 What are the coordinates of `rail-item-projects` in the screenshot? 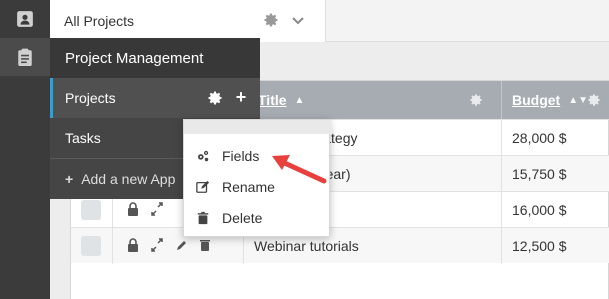 It's located at (25, 57).